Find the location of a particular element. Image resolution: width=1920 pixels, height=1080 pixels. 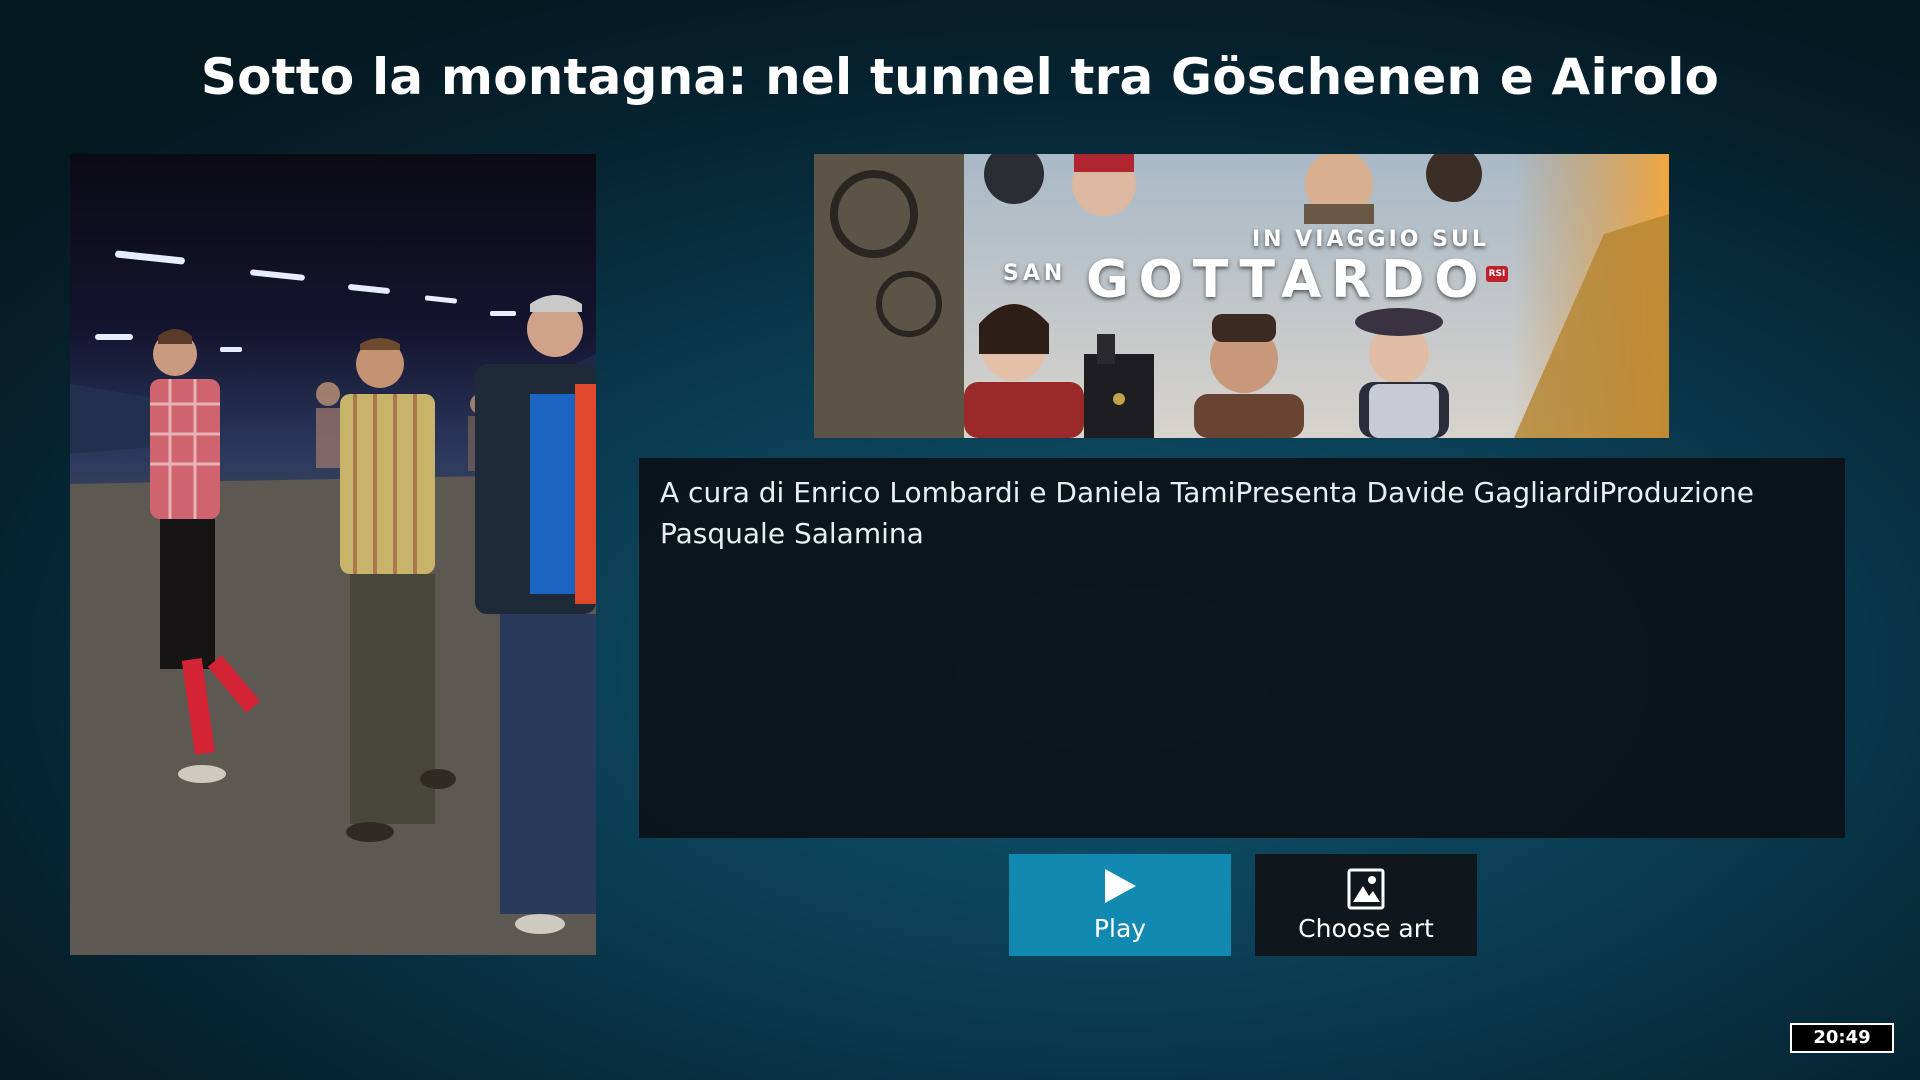

fanart-subtitle: IN VIAGGIO SUL is located at coordinates (1370, 239).